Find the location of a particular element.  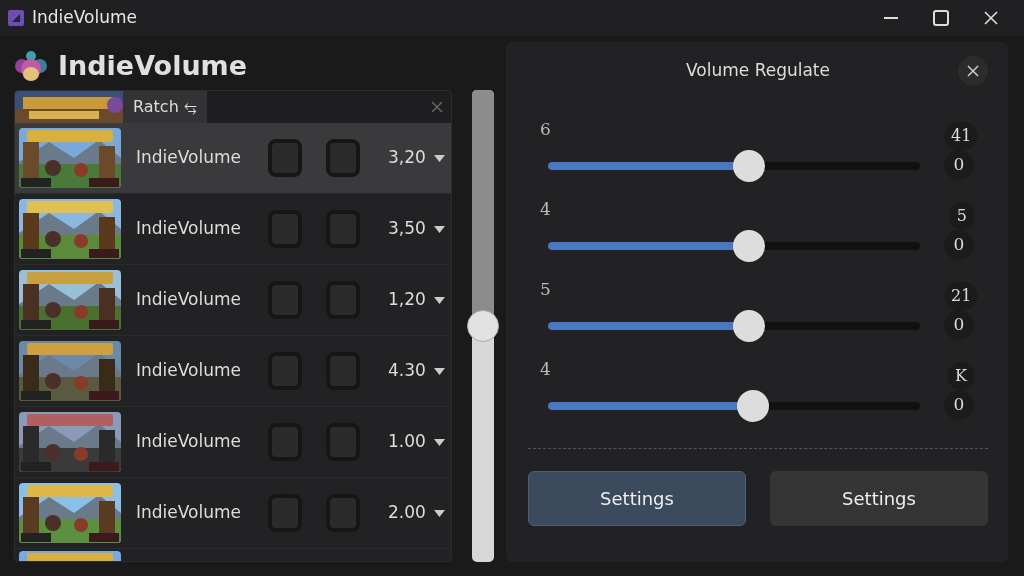

list-row: IndieVolume 1.00 is located at coordinates (233, 442).